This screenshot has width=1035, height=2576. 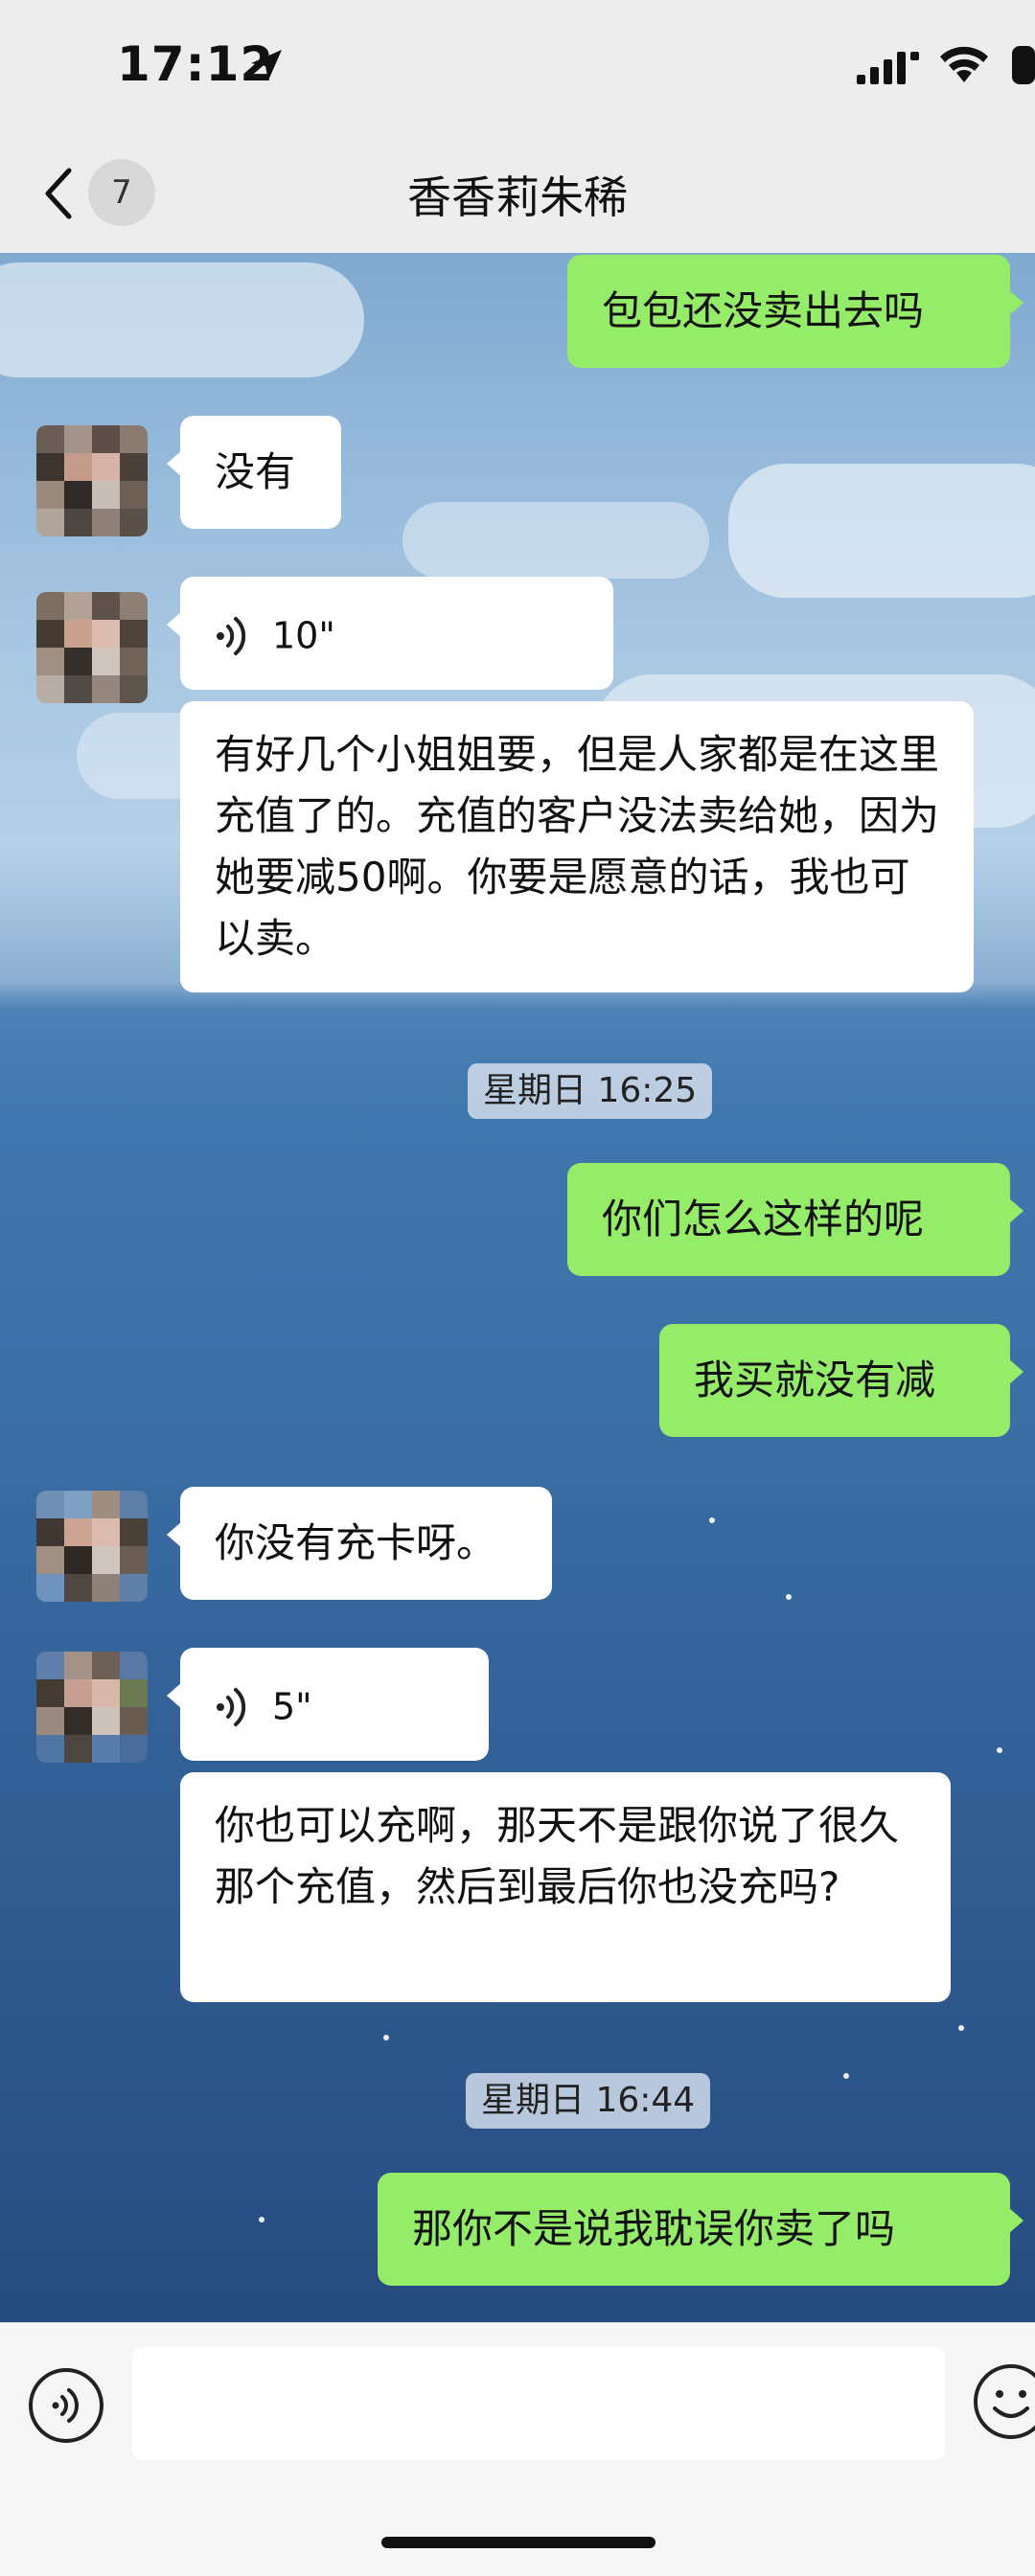 What do you see at coordinates (590, 1091) in the screenshot?
I see `message-timestamp: 星期日 16:25` at bounding box center [590, 1091].